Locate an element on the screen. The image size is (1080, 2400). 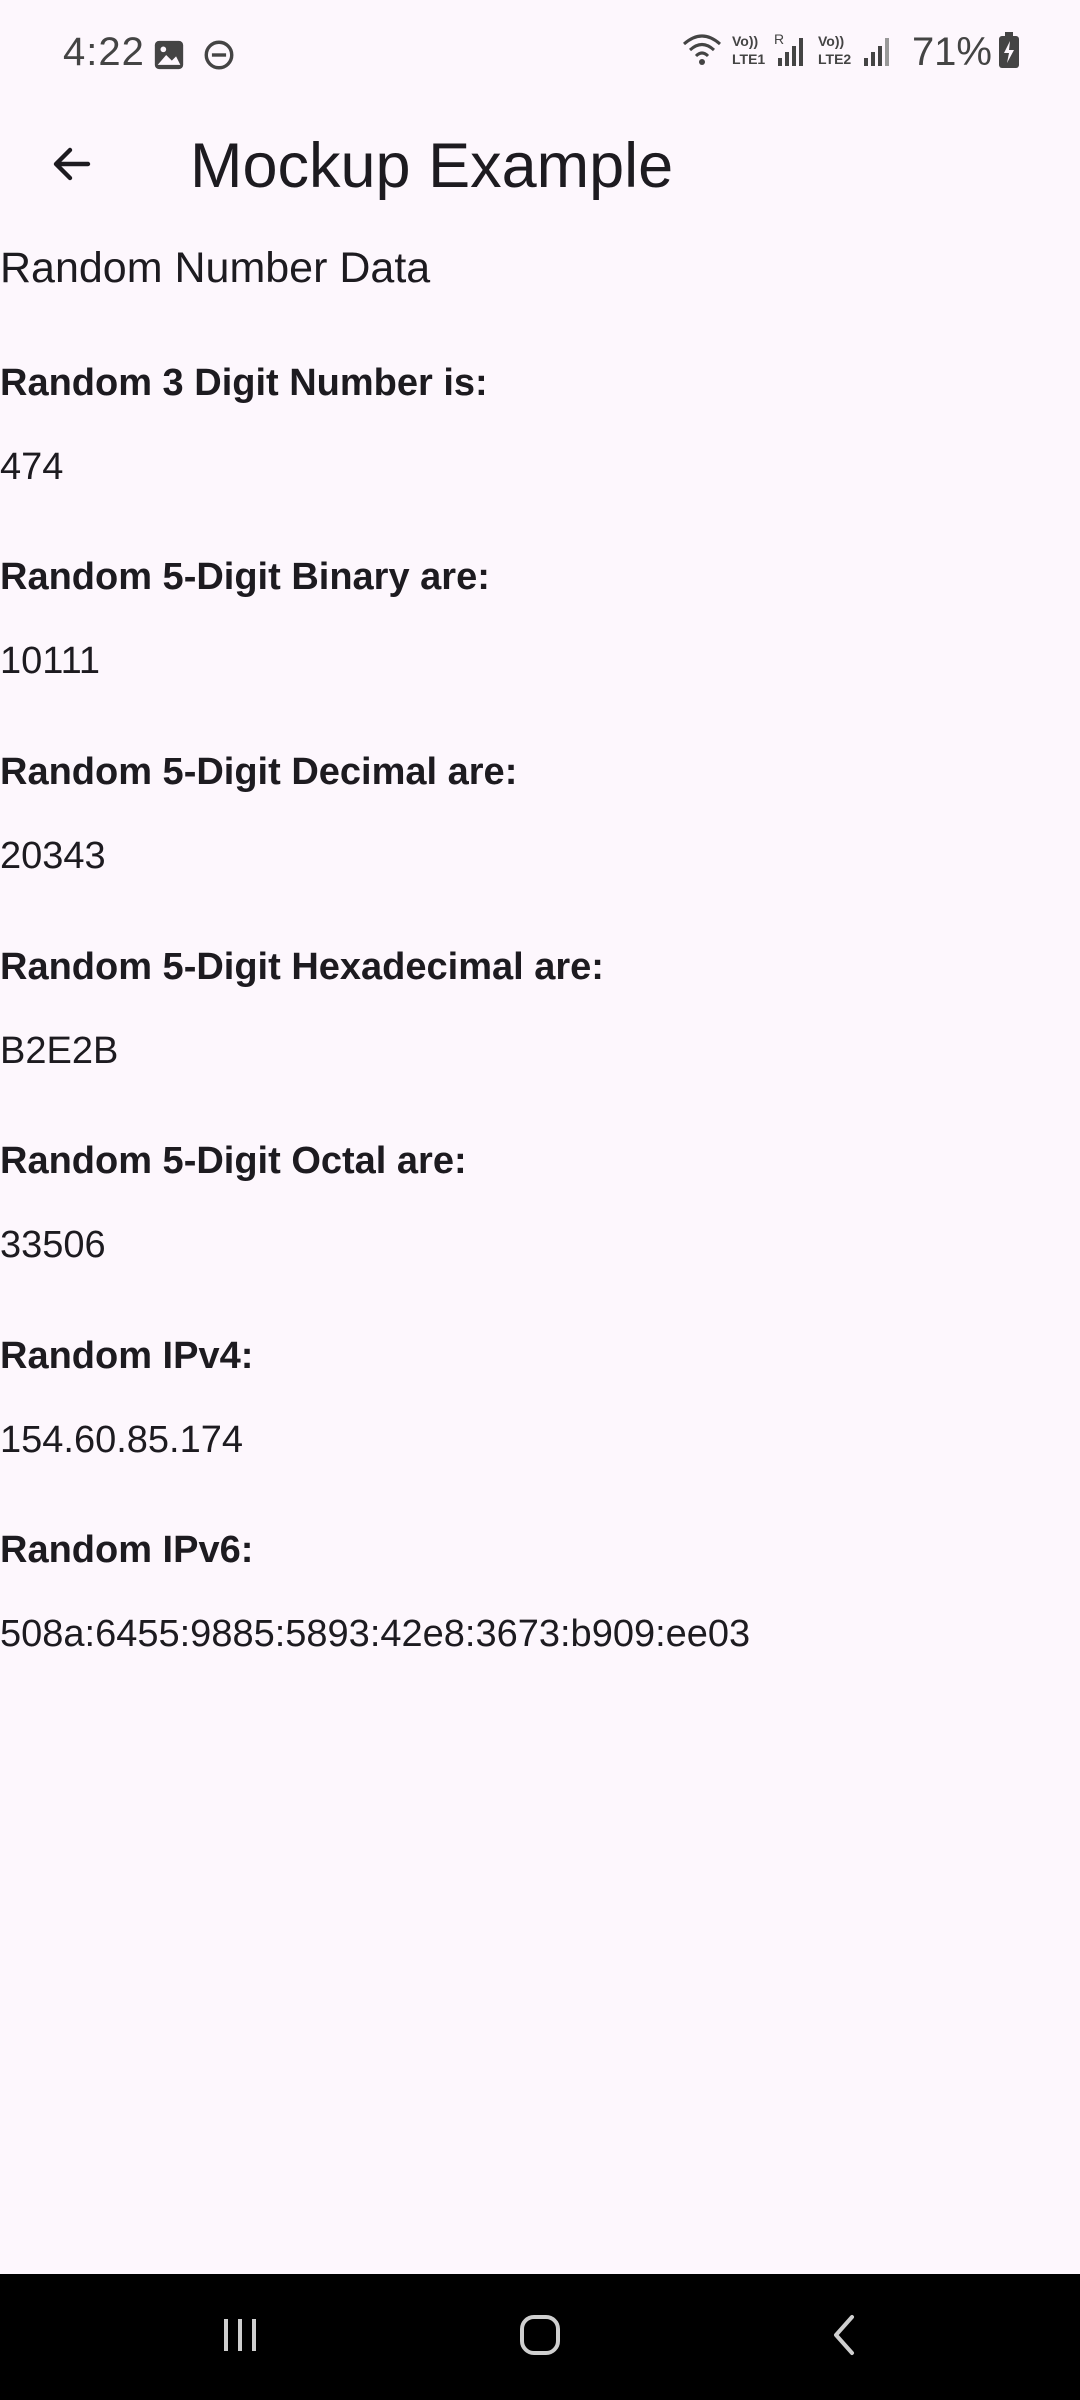
navigation-bar is located at coordinates (540, 2337).